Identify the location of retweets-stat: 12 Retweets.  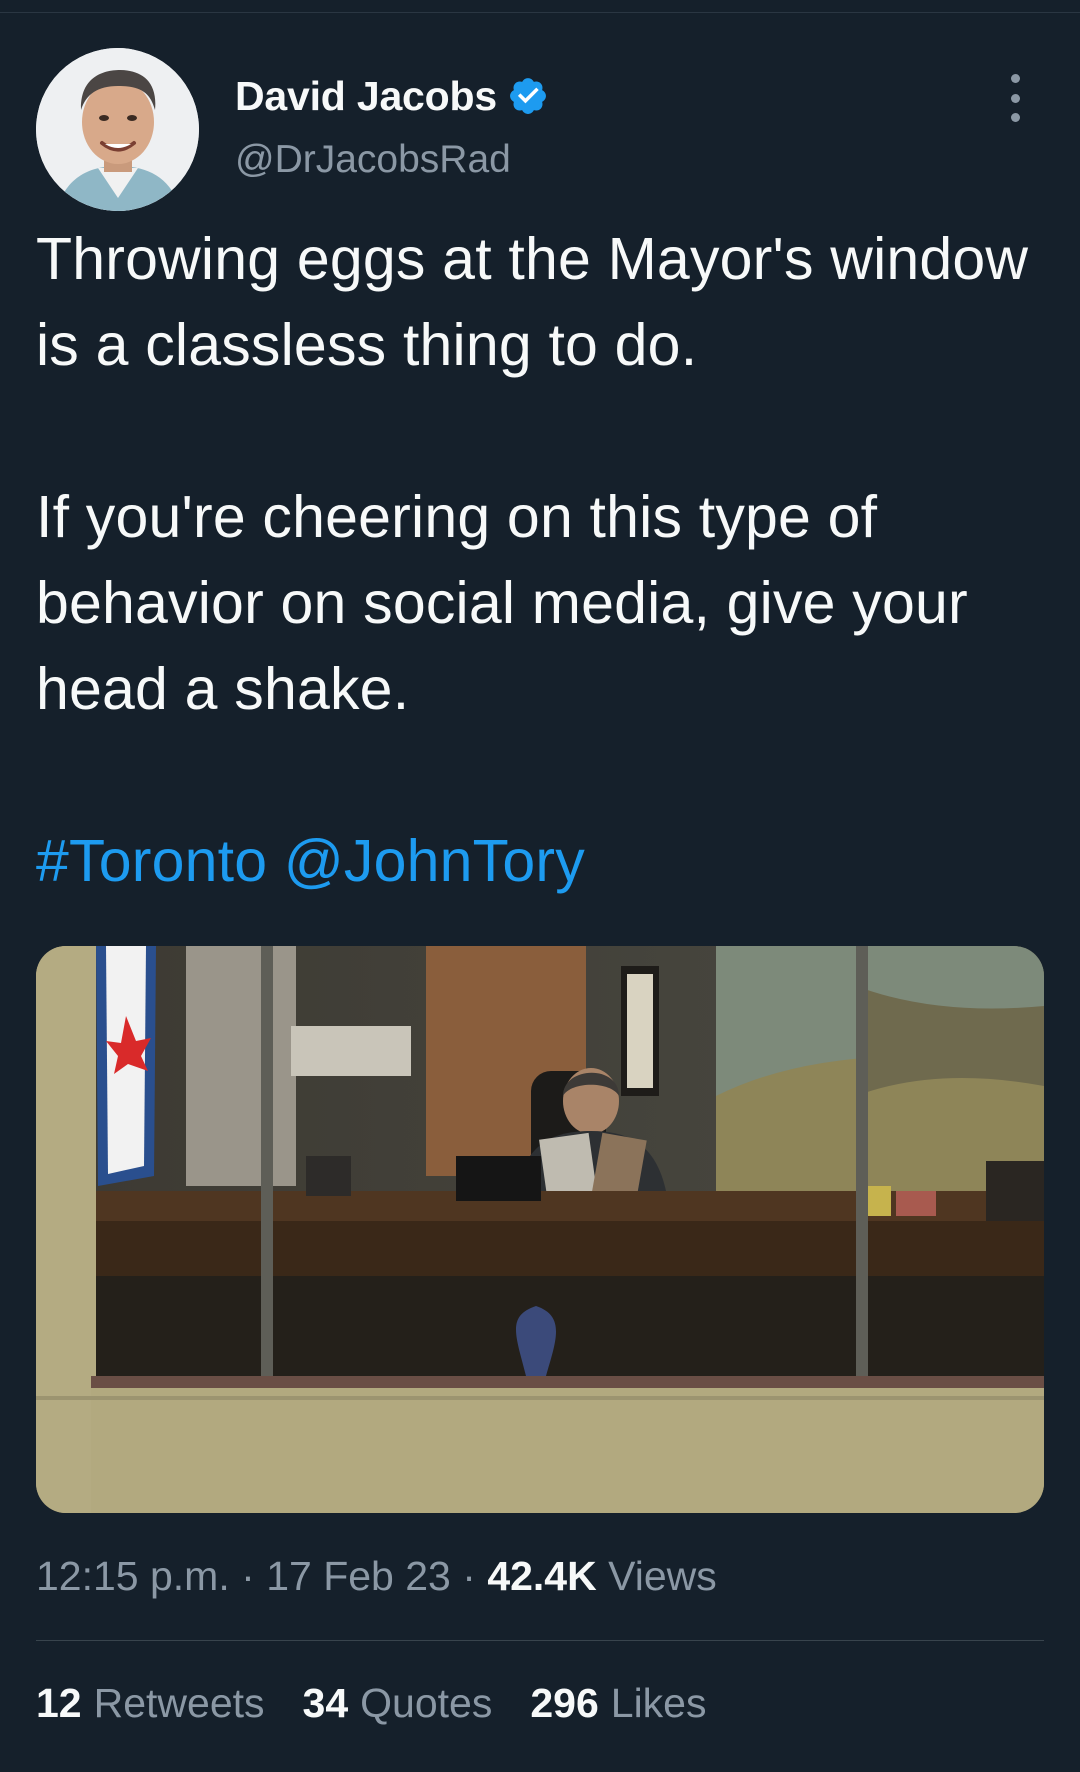
(150, 1703).